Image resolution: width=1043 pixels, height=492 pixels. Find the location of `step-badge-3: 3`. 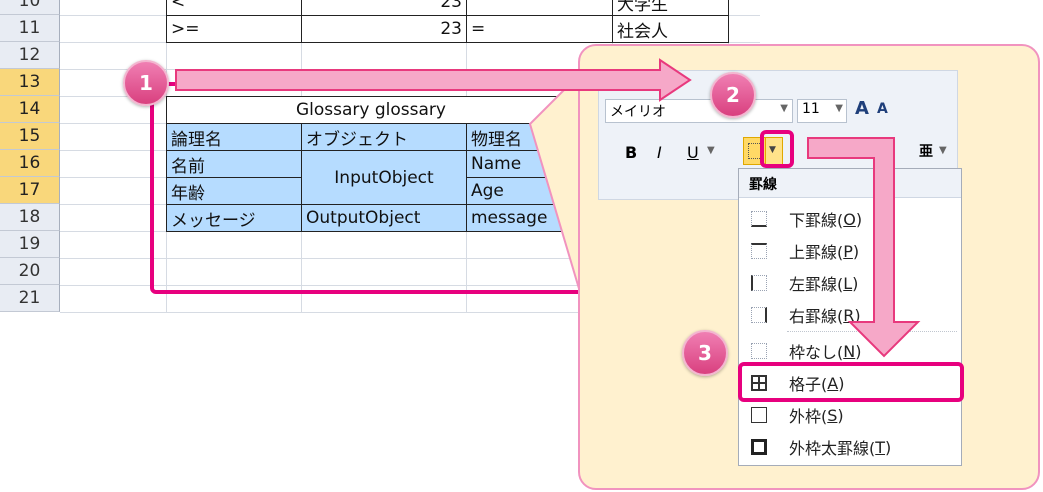

step-badge-3: 3 is located at coordinates (705, 353).